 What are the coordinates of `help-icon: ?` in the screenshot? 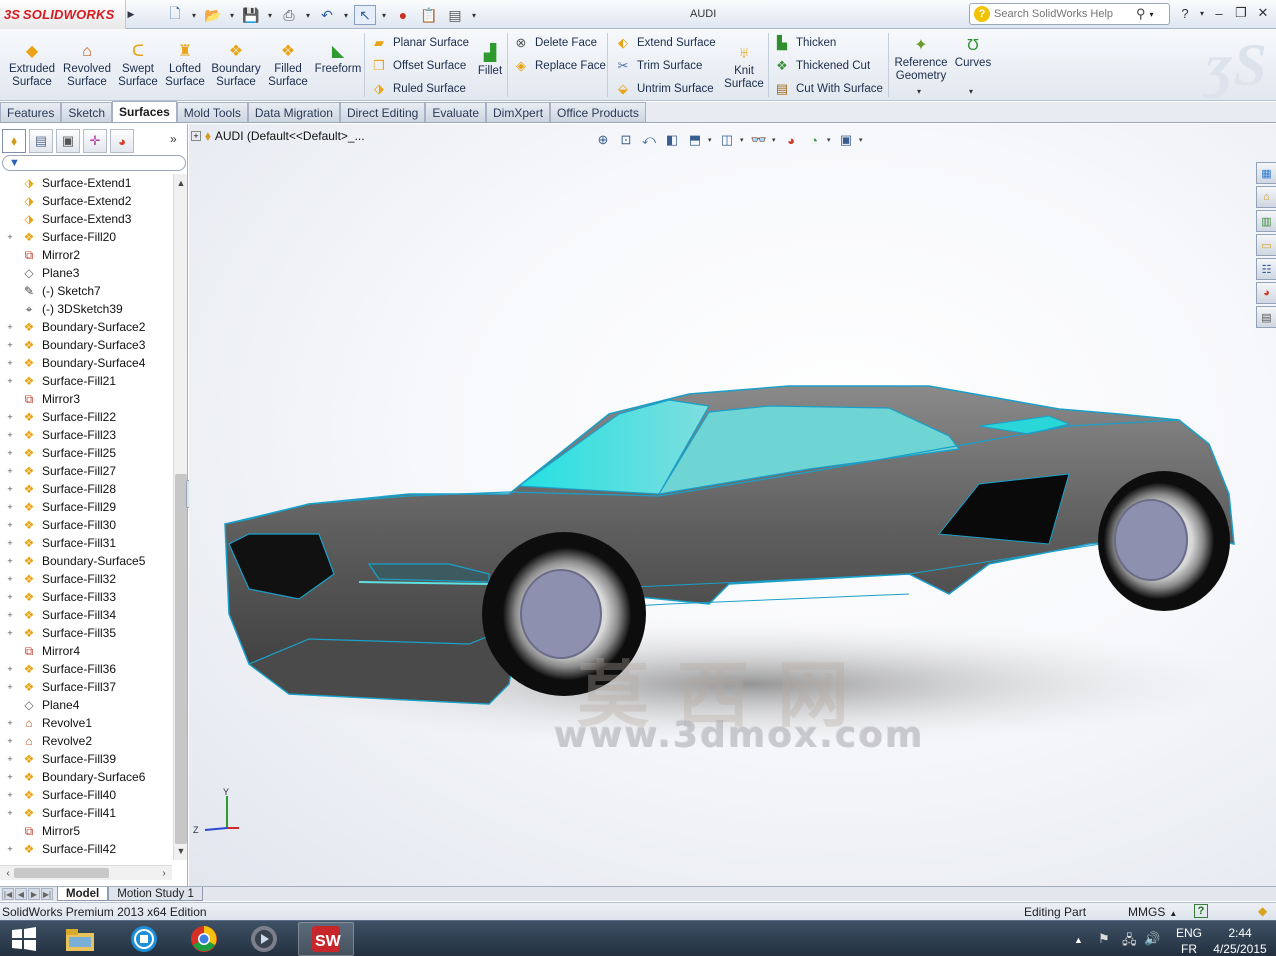 It's located at (1201, 911).